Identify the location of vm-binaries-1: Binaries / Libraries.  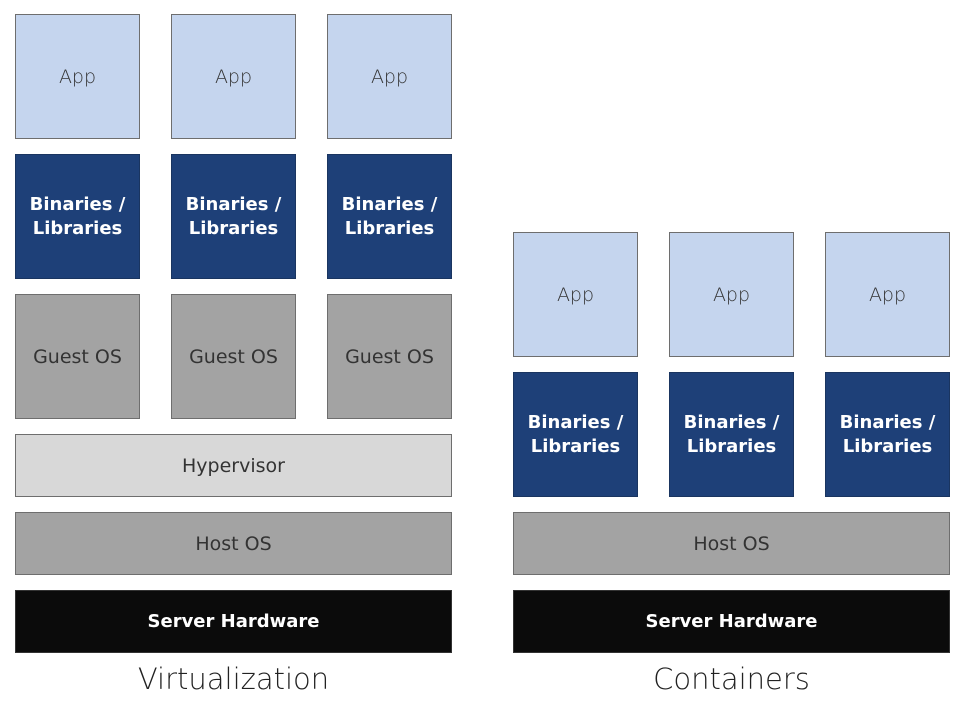
(77, 216).